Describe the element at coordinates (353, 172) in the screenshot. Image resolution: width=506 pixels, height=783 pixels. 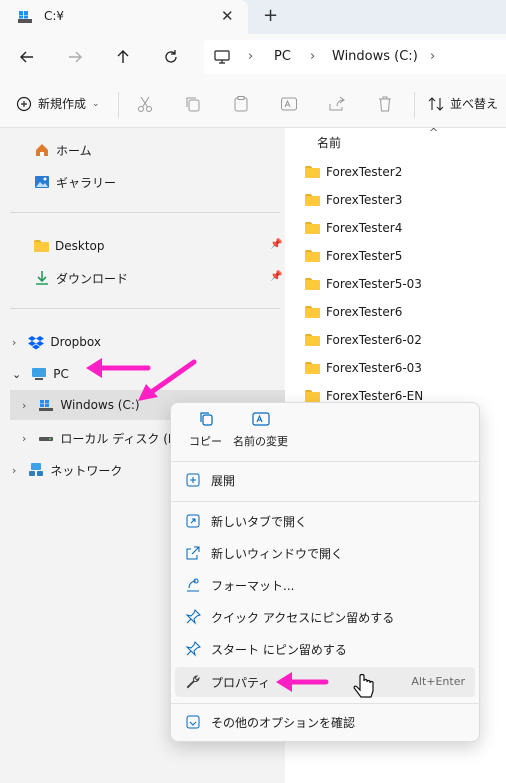
I see `file-row: ForexTester2` at that location.